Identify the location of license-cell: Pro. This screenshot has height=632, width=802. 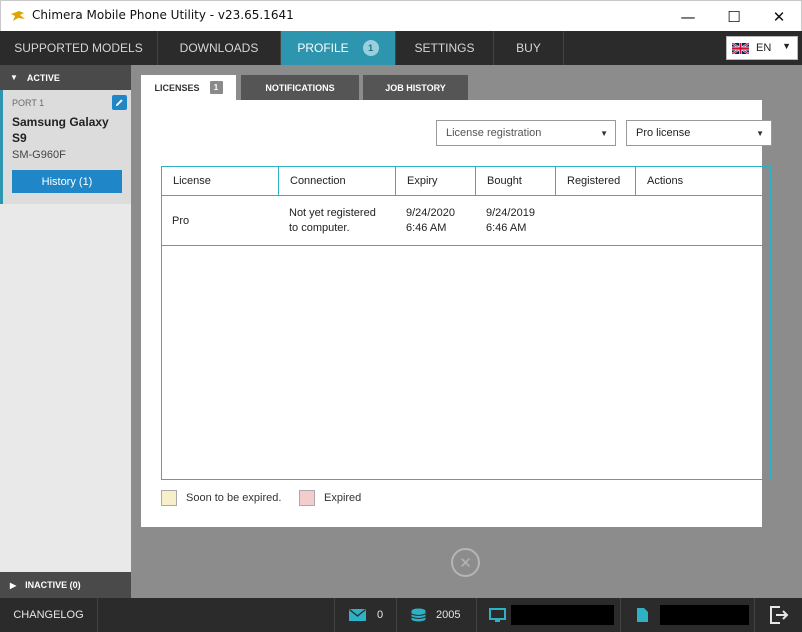
(181, 220).